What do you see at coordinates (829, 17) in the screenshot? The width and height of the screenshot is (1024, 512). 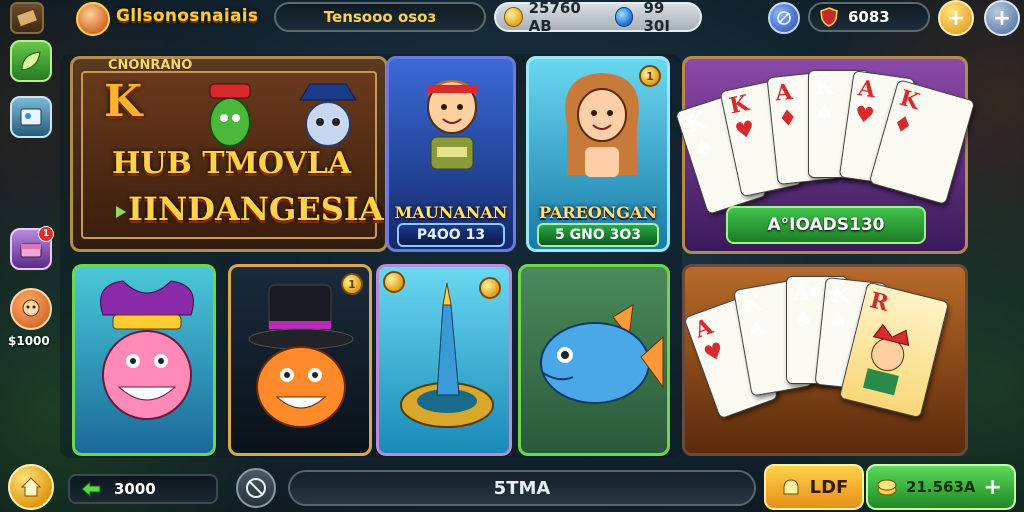 I see `shield-icon` at bounding box center [829, 17].